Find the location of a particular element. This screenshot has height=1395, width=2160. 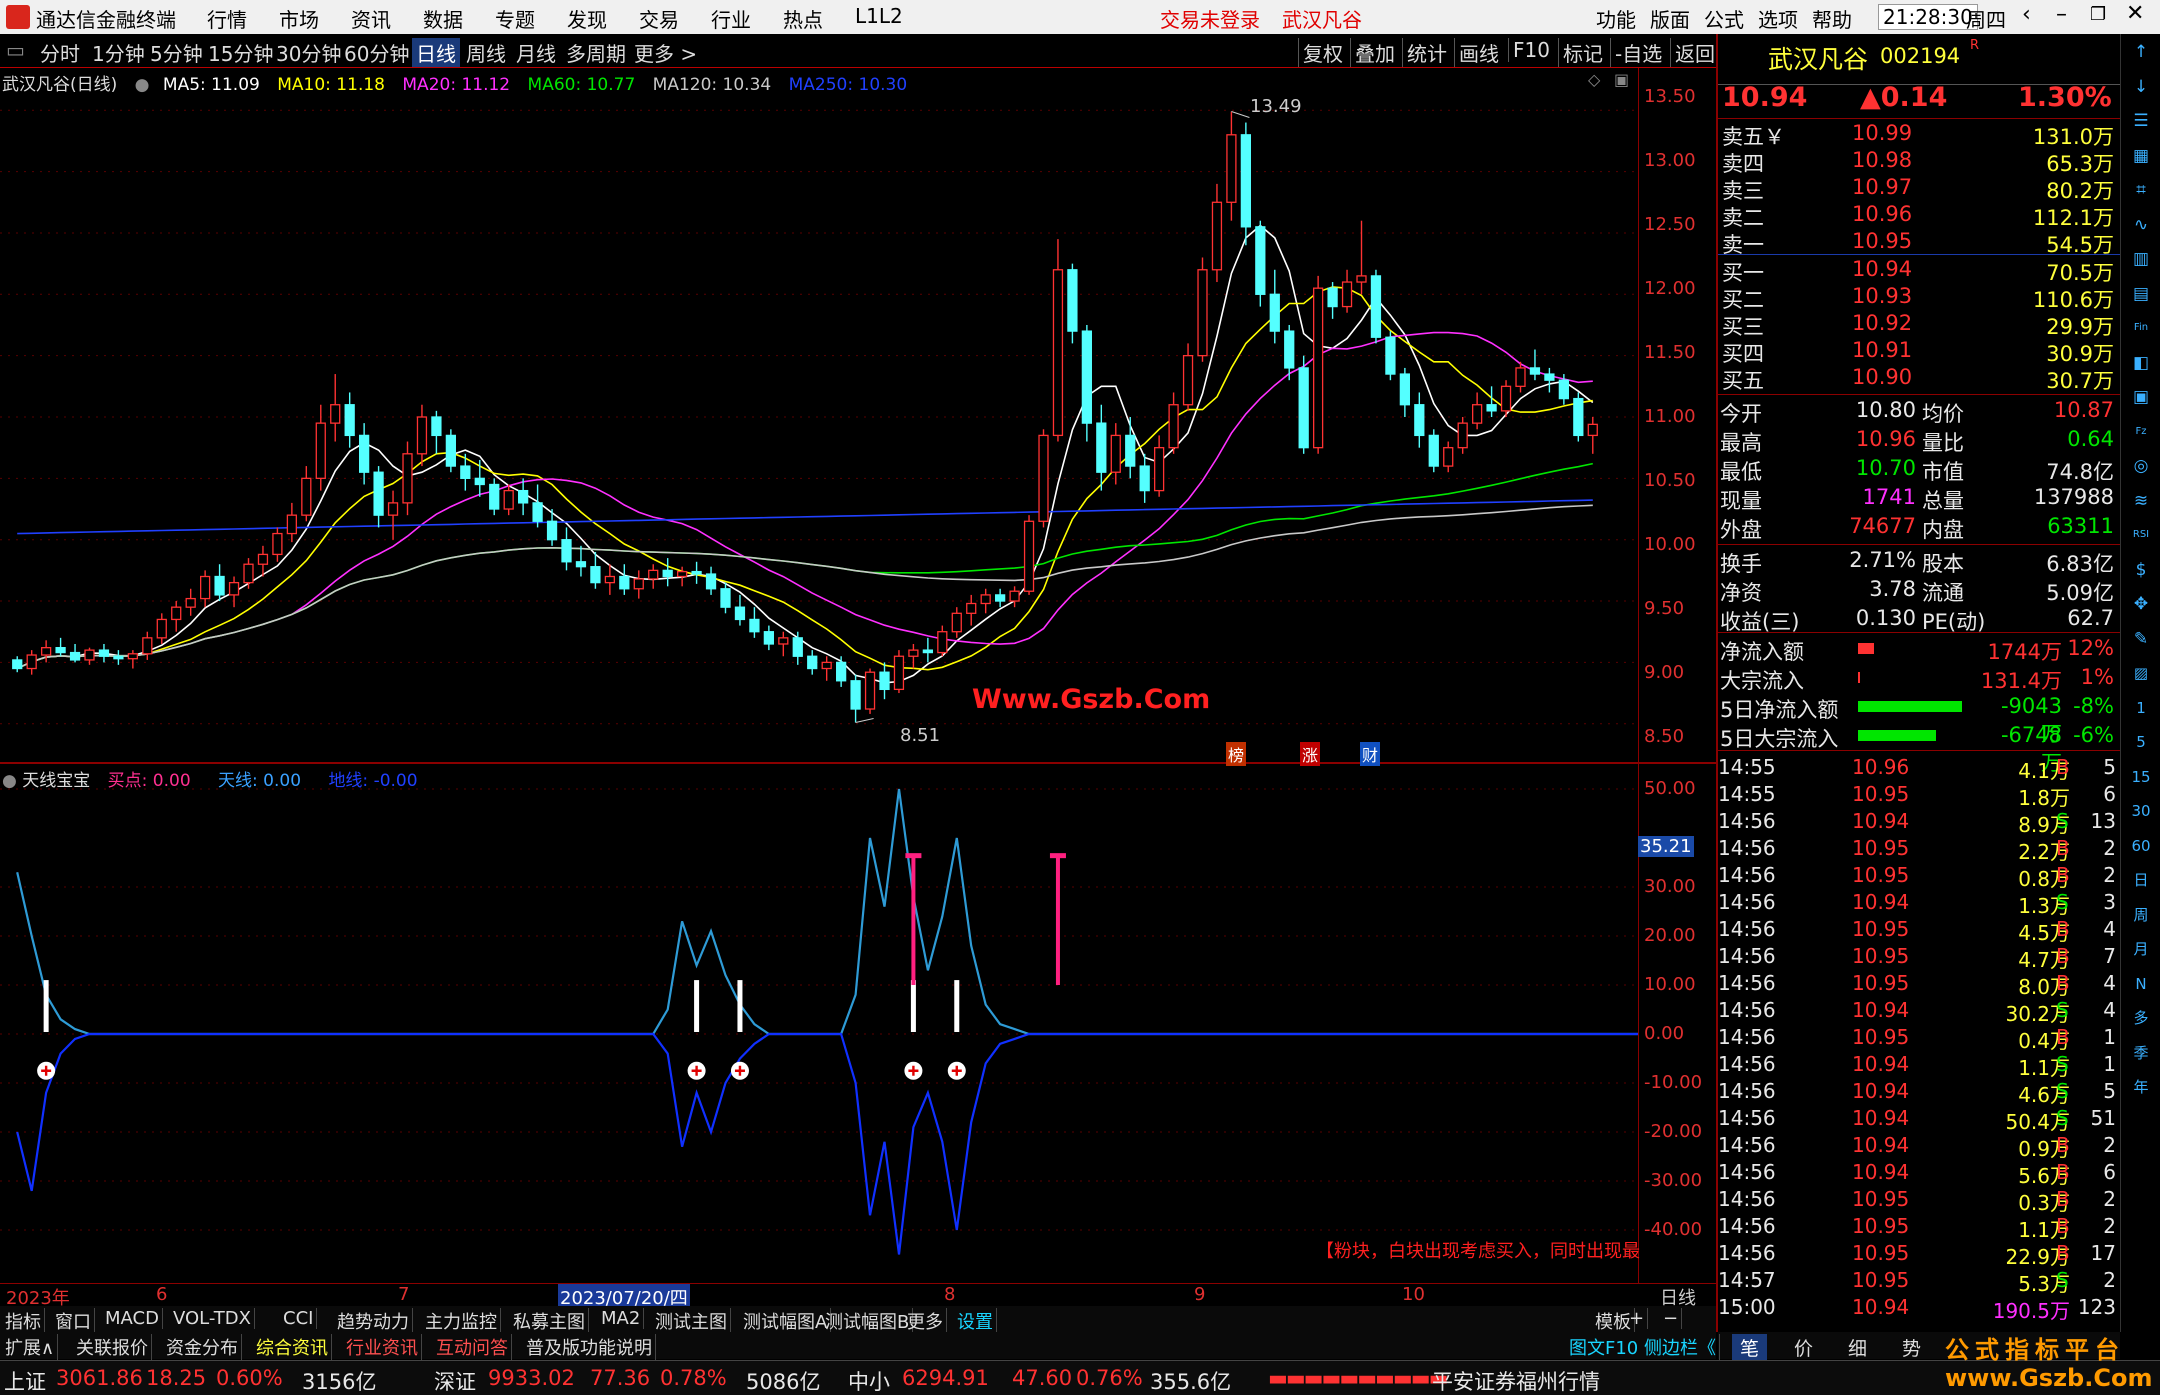

trade-login-status: 交易未登录 is located at coordinates (1210, 18).